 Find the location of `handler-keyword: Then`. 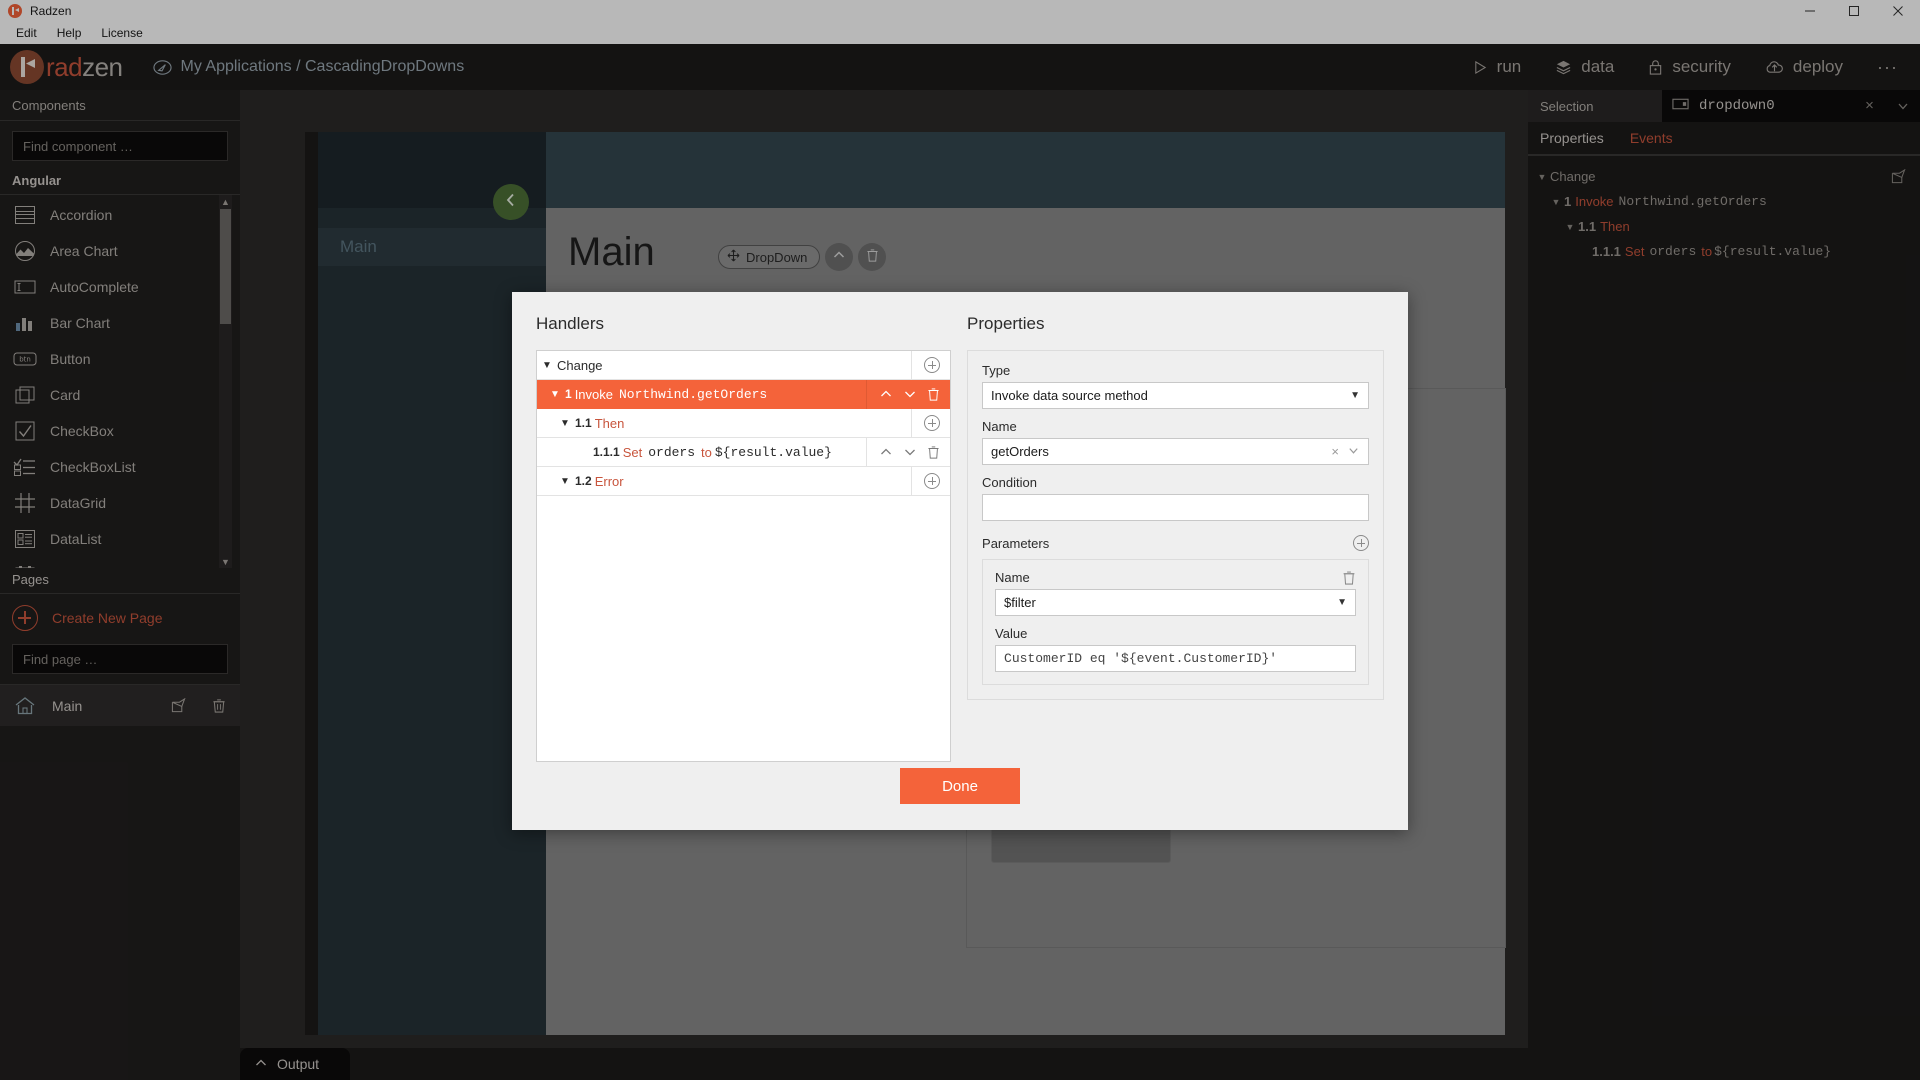

handler-keyword: Then is located at coordinates (609, 423).